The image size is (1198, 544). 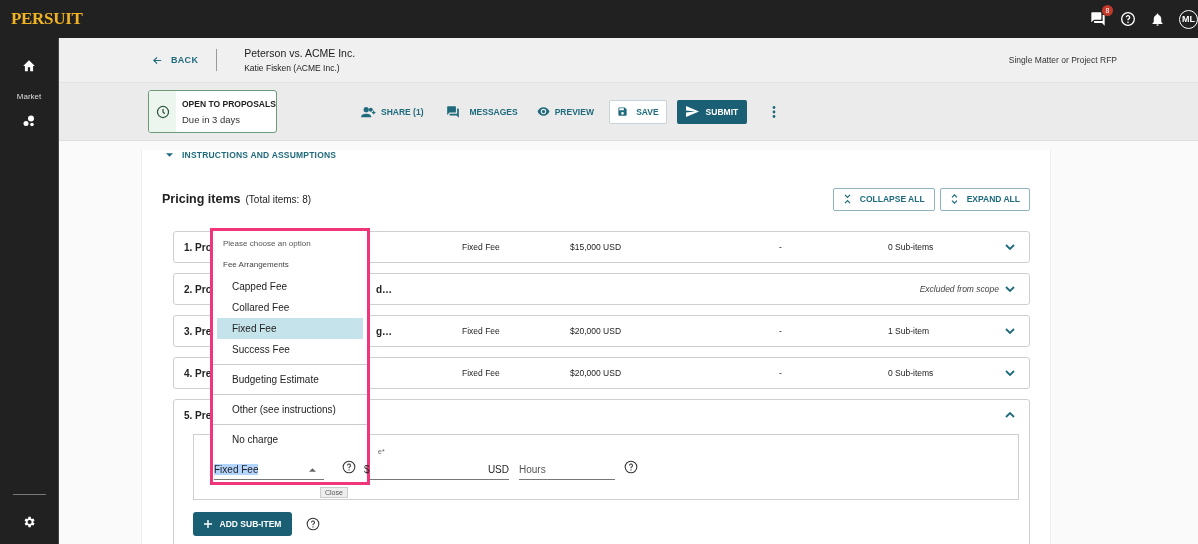 What do you see at coordinates (367, 469) in the screenshot?
I see `currency-symbol: $` at bounding box center [367, 469].